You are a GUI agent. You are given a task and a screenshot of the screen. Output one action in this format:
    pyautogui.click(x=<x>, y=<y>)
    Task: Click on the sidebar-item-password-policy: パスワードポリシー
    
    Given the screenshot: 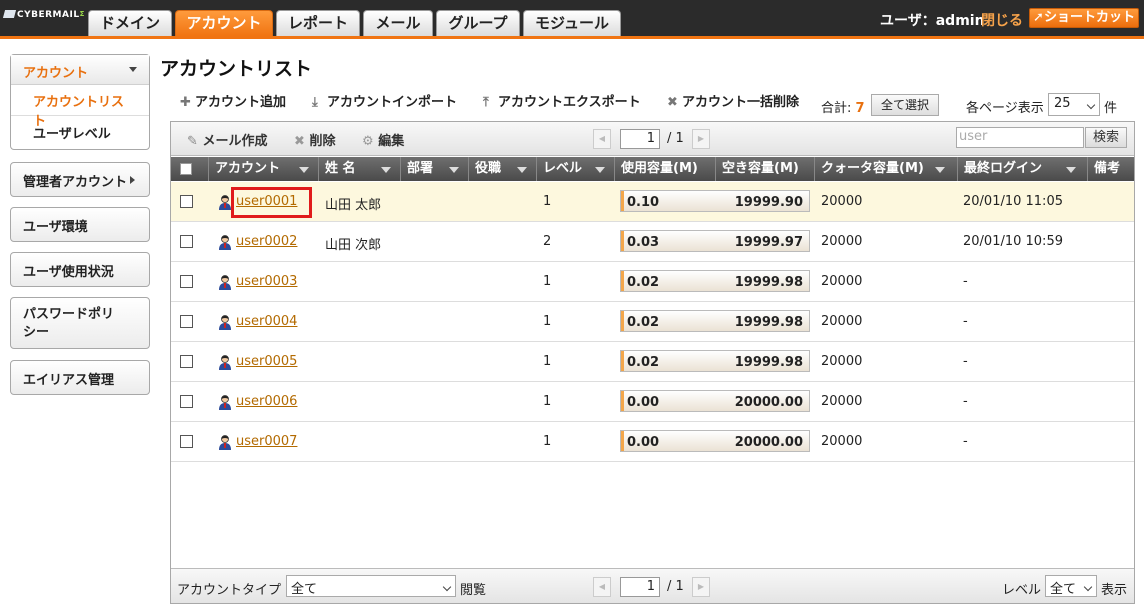 What is the action you would take?
    pyautogui.click(x=80, y=323)
    